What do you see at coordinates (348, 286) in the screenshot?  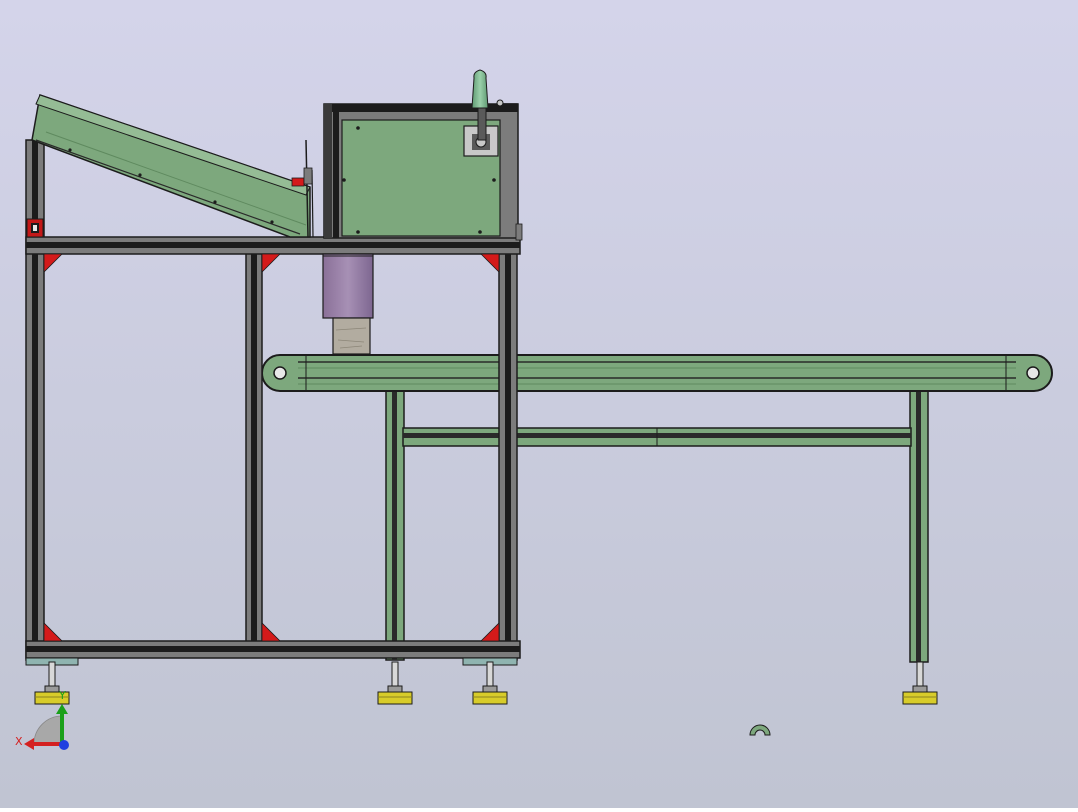 I see `cutting-motor` at bounding box center [348, 286].